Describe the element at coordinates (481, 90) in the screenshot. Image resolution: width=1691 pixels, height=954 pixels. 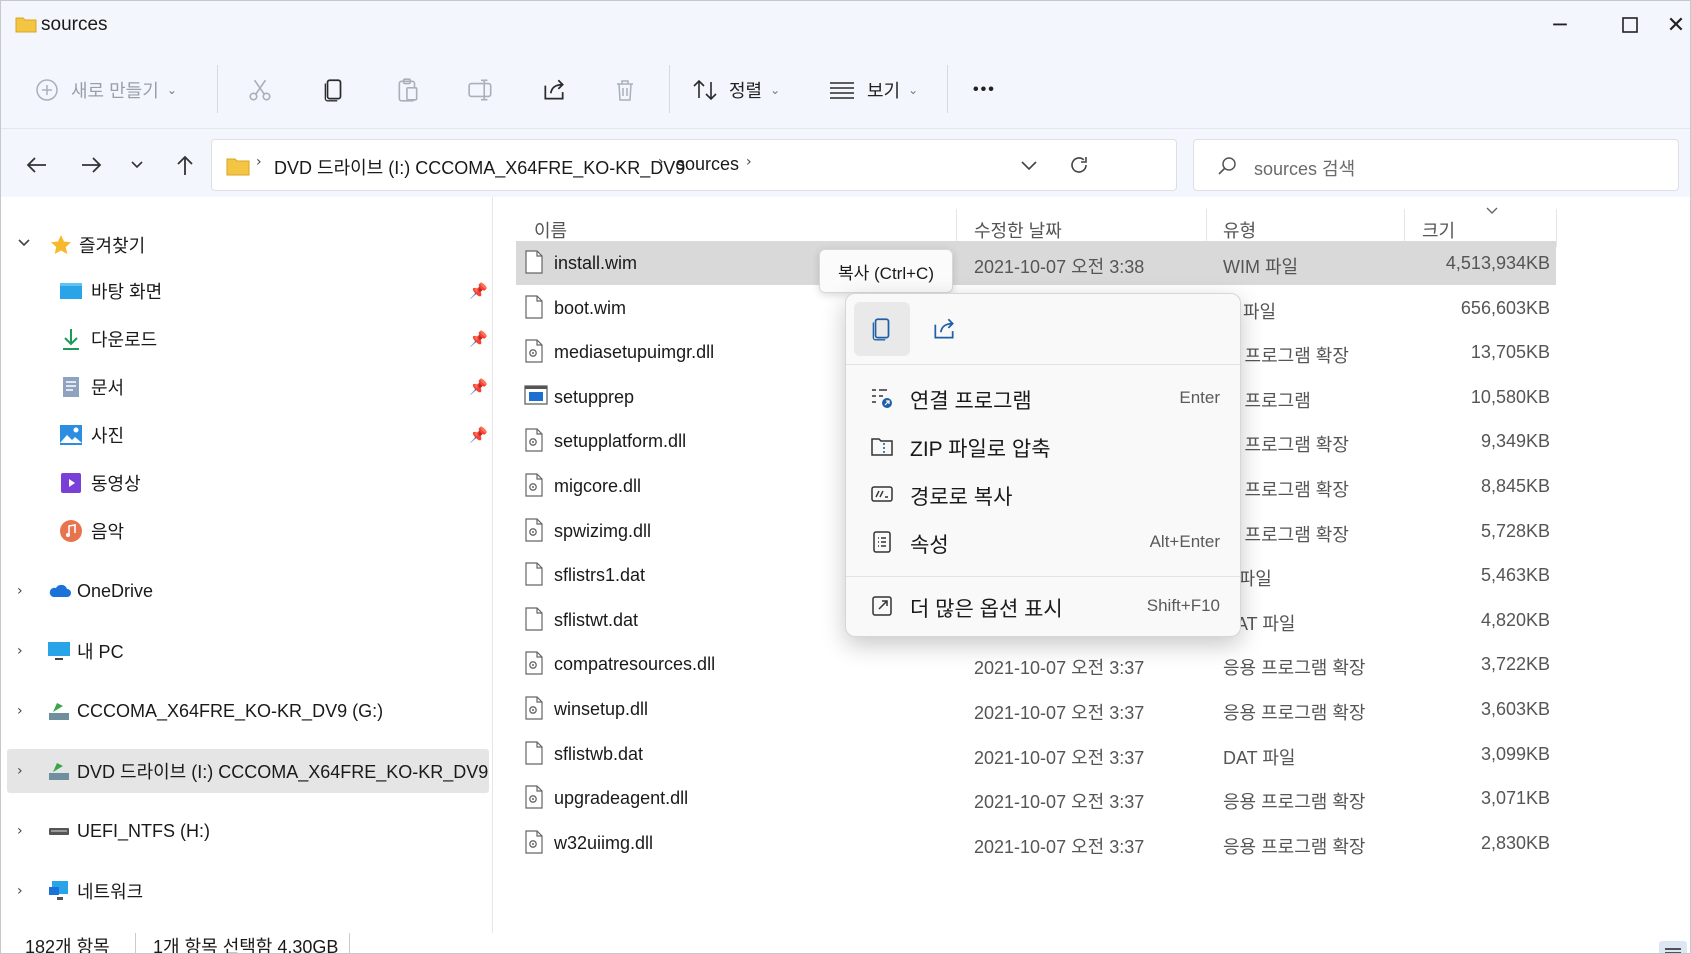
I see `rename-button` at that location.